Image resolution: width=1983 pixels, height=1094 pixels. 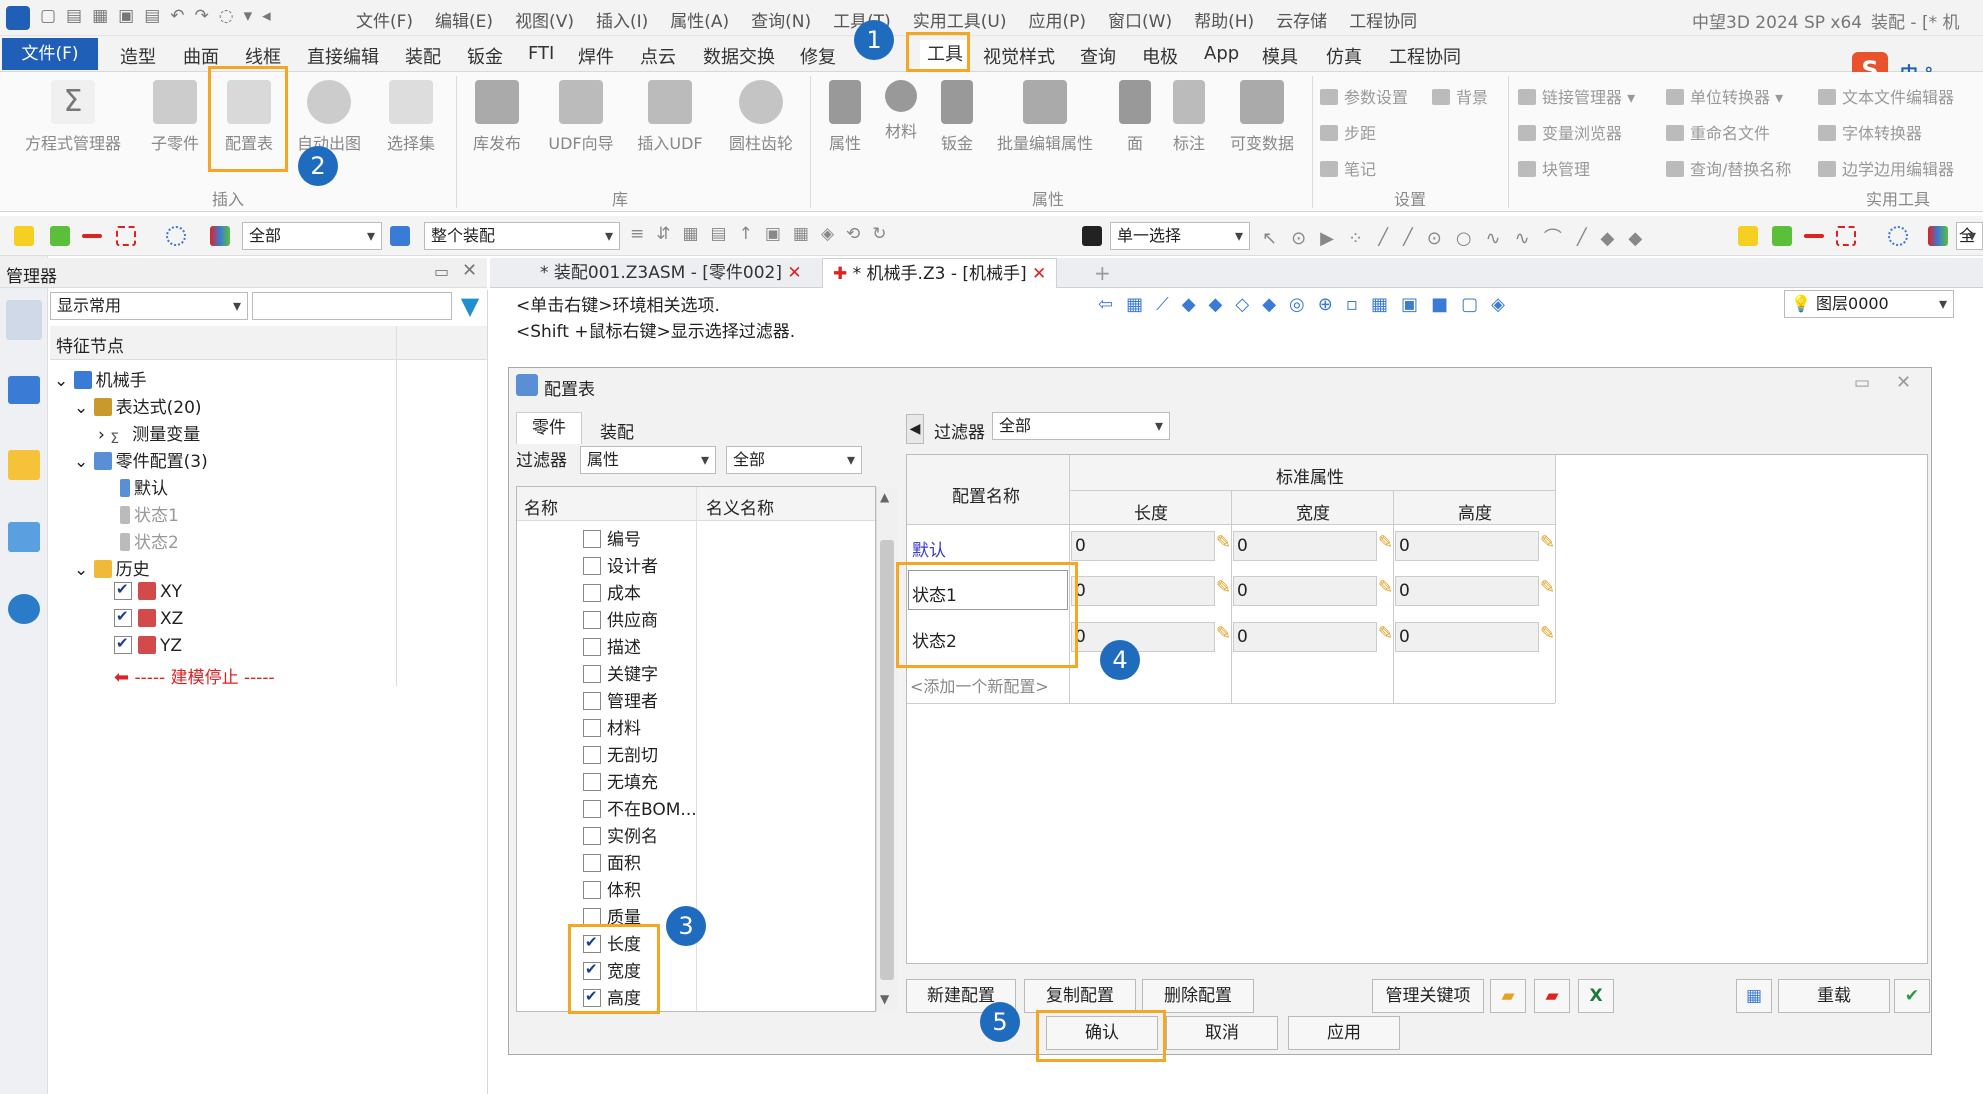 What do you see at coordinates (957, 117) in the screenshot?
I see `sheetmetal-attr-button: 钣金` at bounding box center [957, 117].